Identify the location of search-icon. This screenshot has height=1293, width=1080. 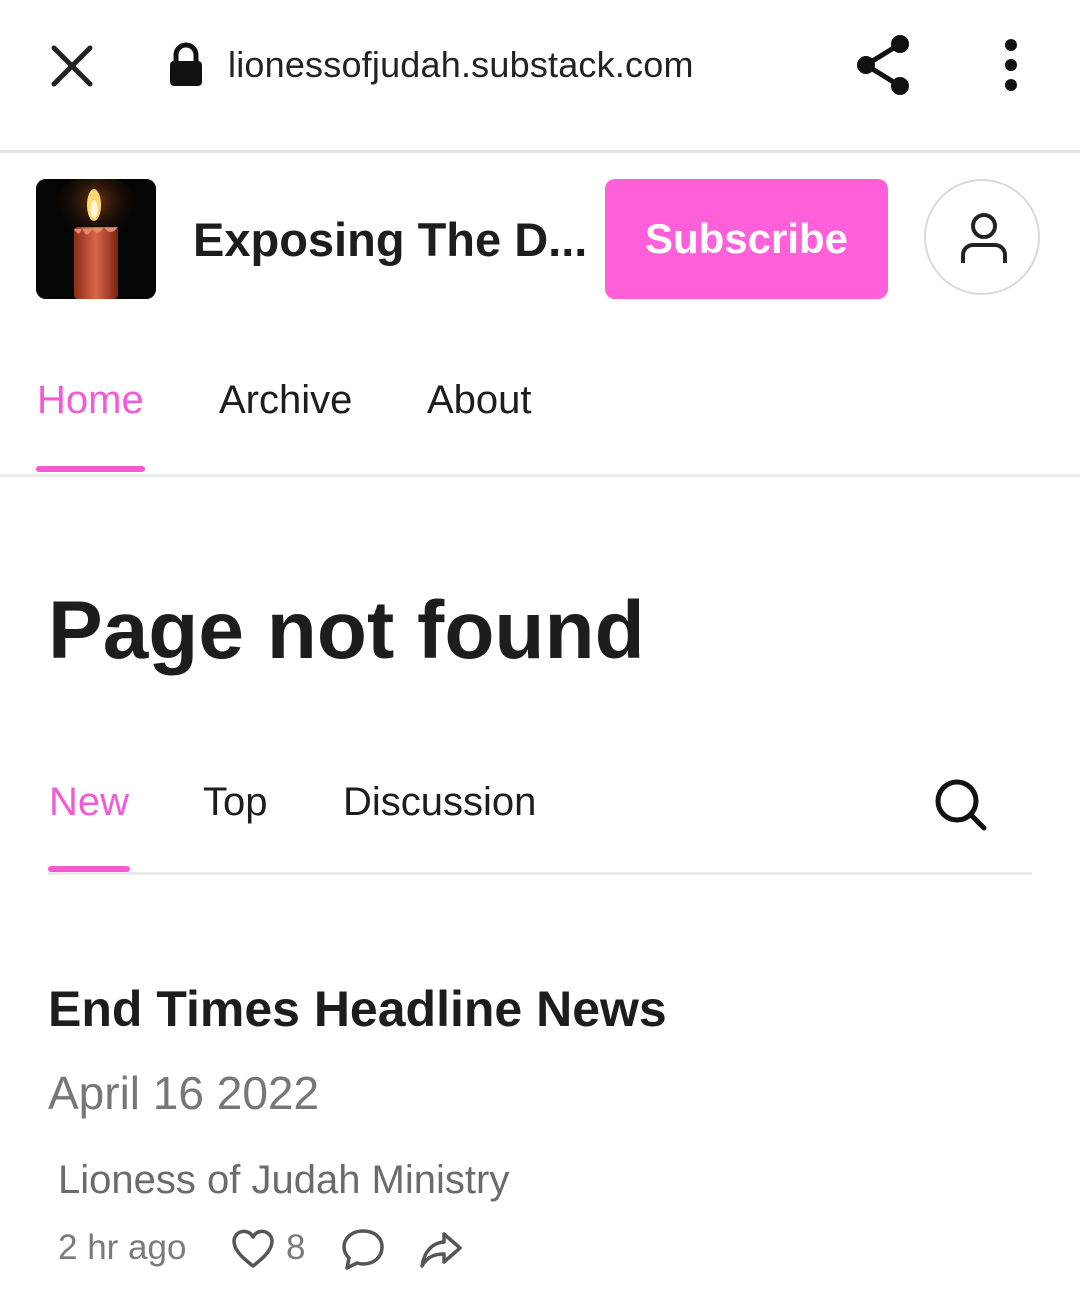
(960, 804).